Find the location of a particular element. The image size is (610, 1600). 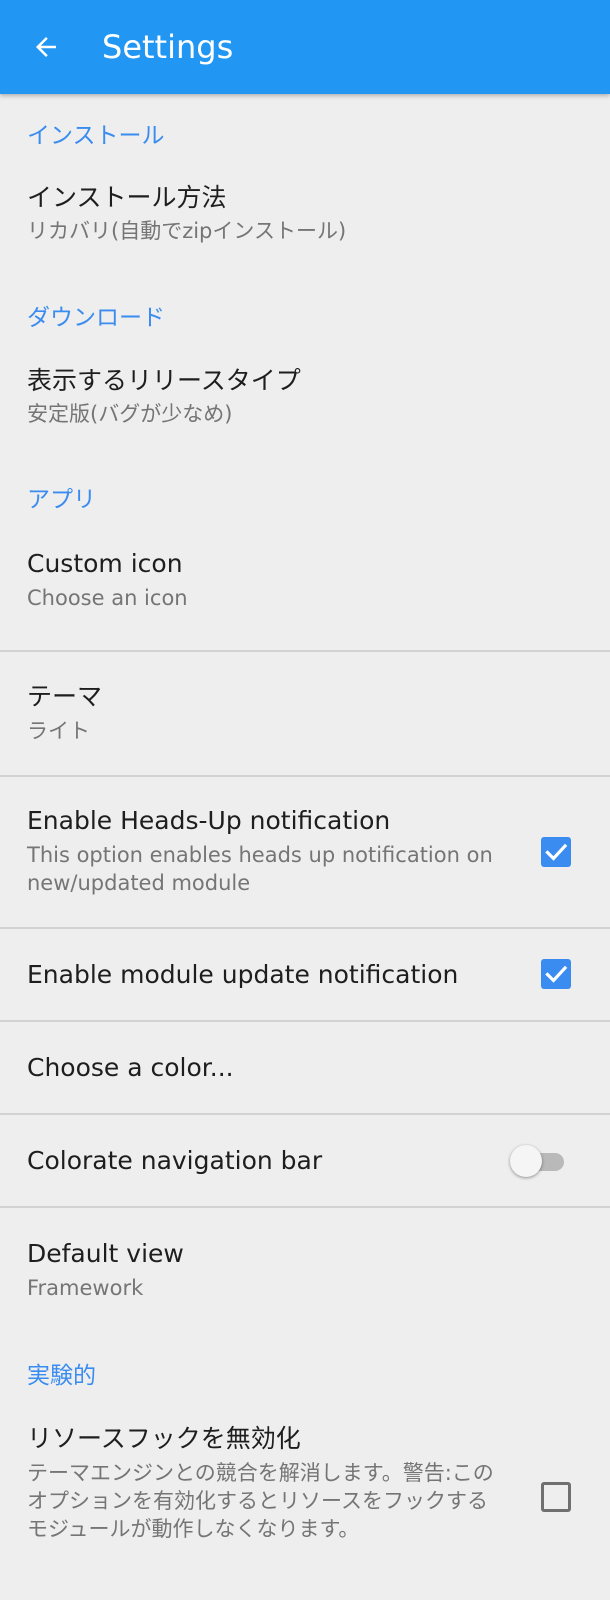

pref-summary: Choose an icon is located at coordinates (107, 598).